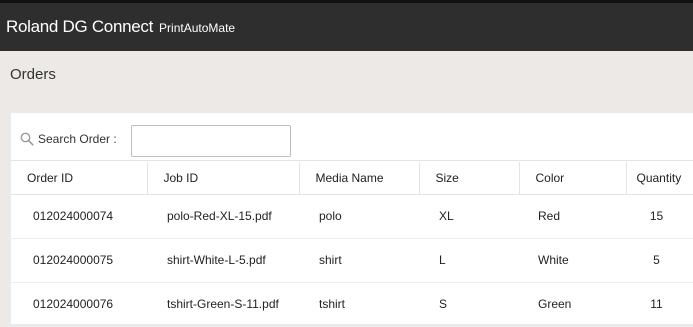 The image size is (693, 327). Describe the element at coordinates (211, 141) in the screenshot. I see `search-order-input` at that location.